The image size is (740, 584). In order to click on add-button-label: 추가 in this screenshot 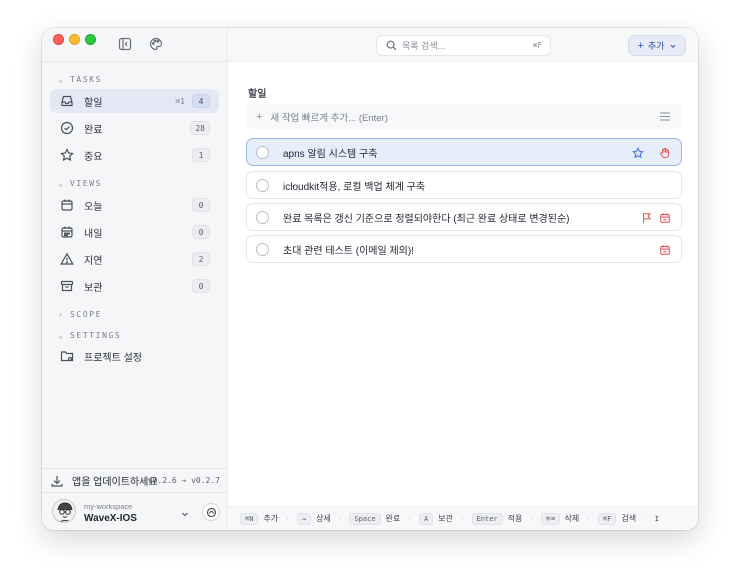, I will do `click(656, 46)`.